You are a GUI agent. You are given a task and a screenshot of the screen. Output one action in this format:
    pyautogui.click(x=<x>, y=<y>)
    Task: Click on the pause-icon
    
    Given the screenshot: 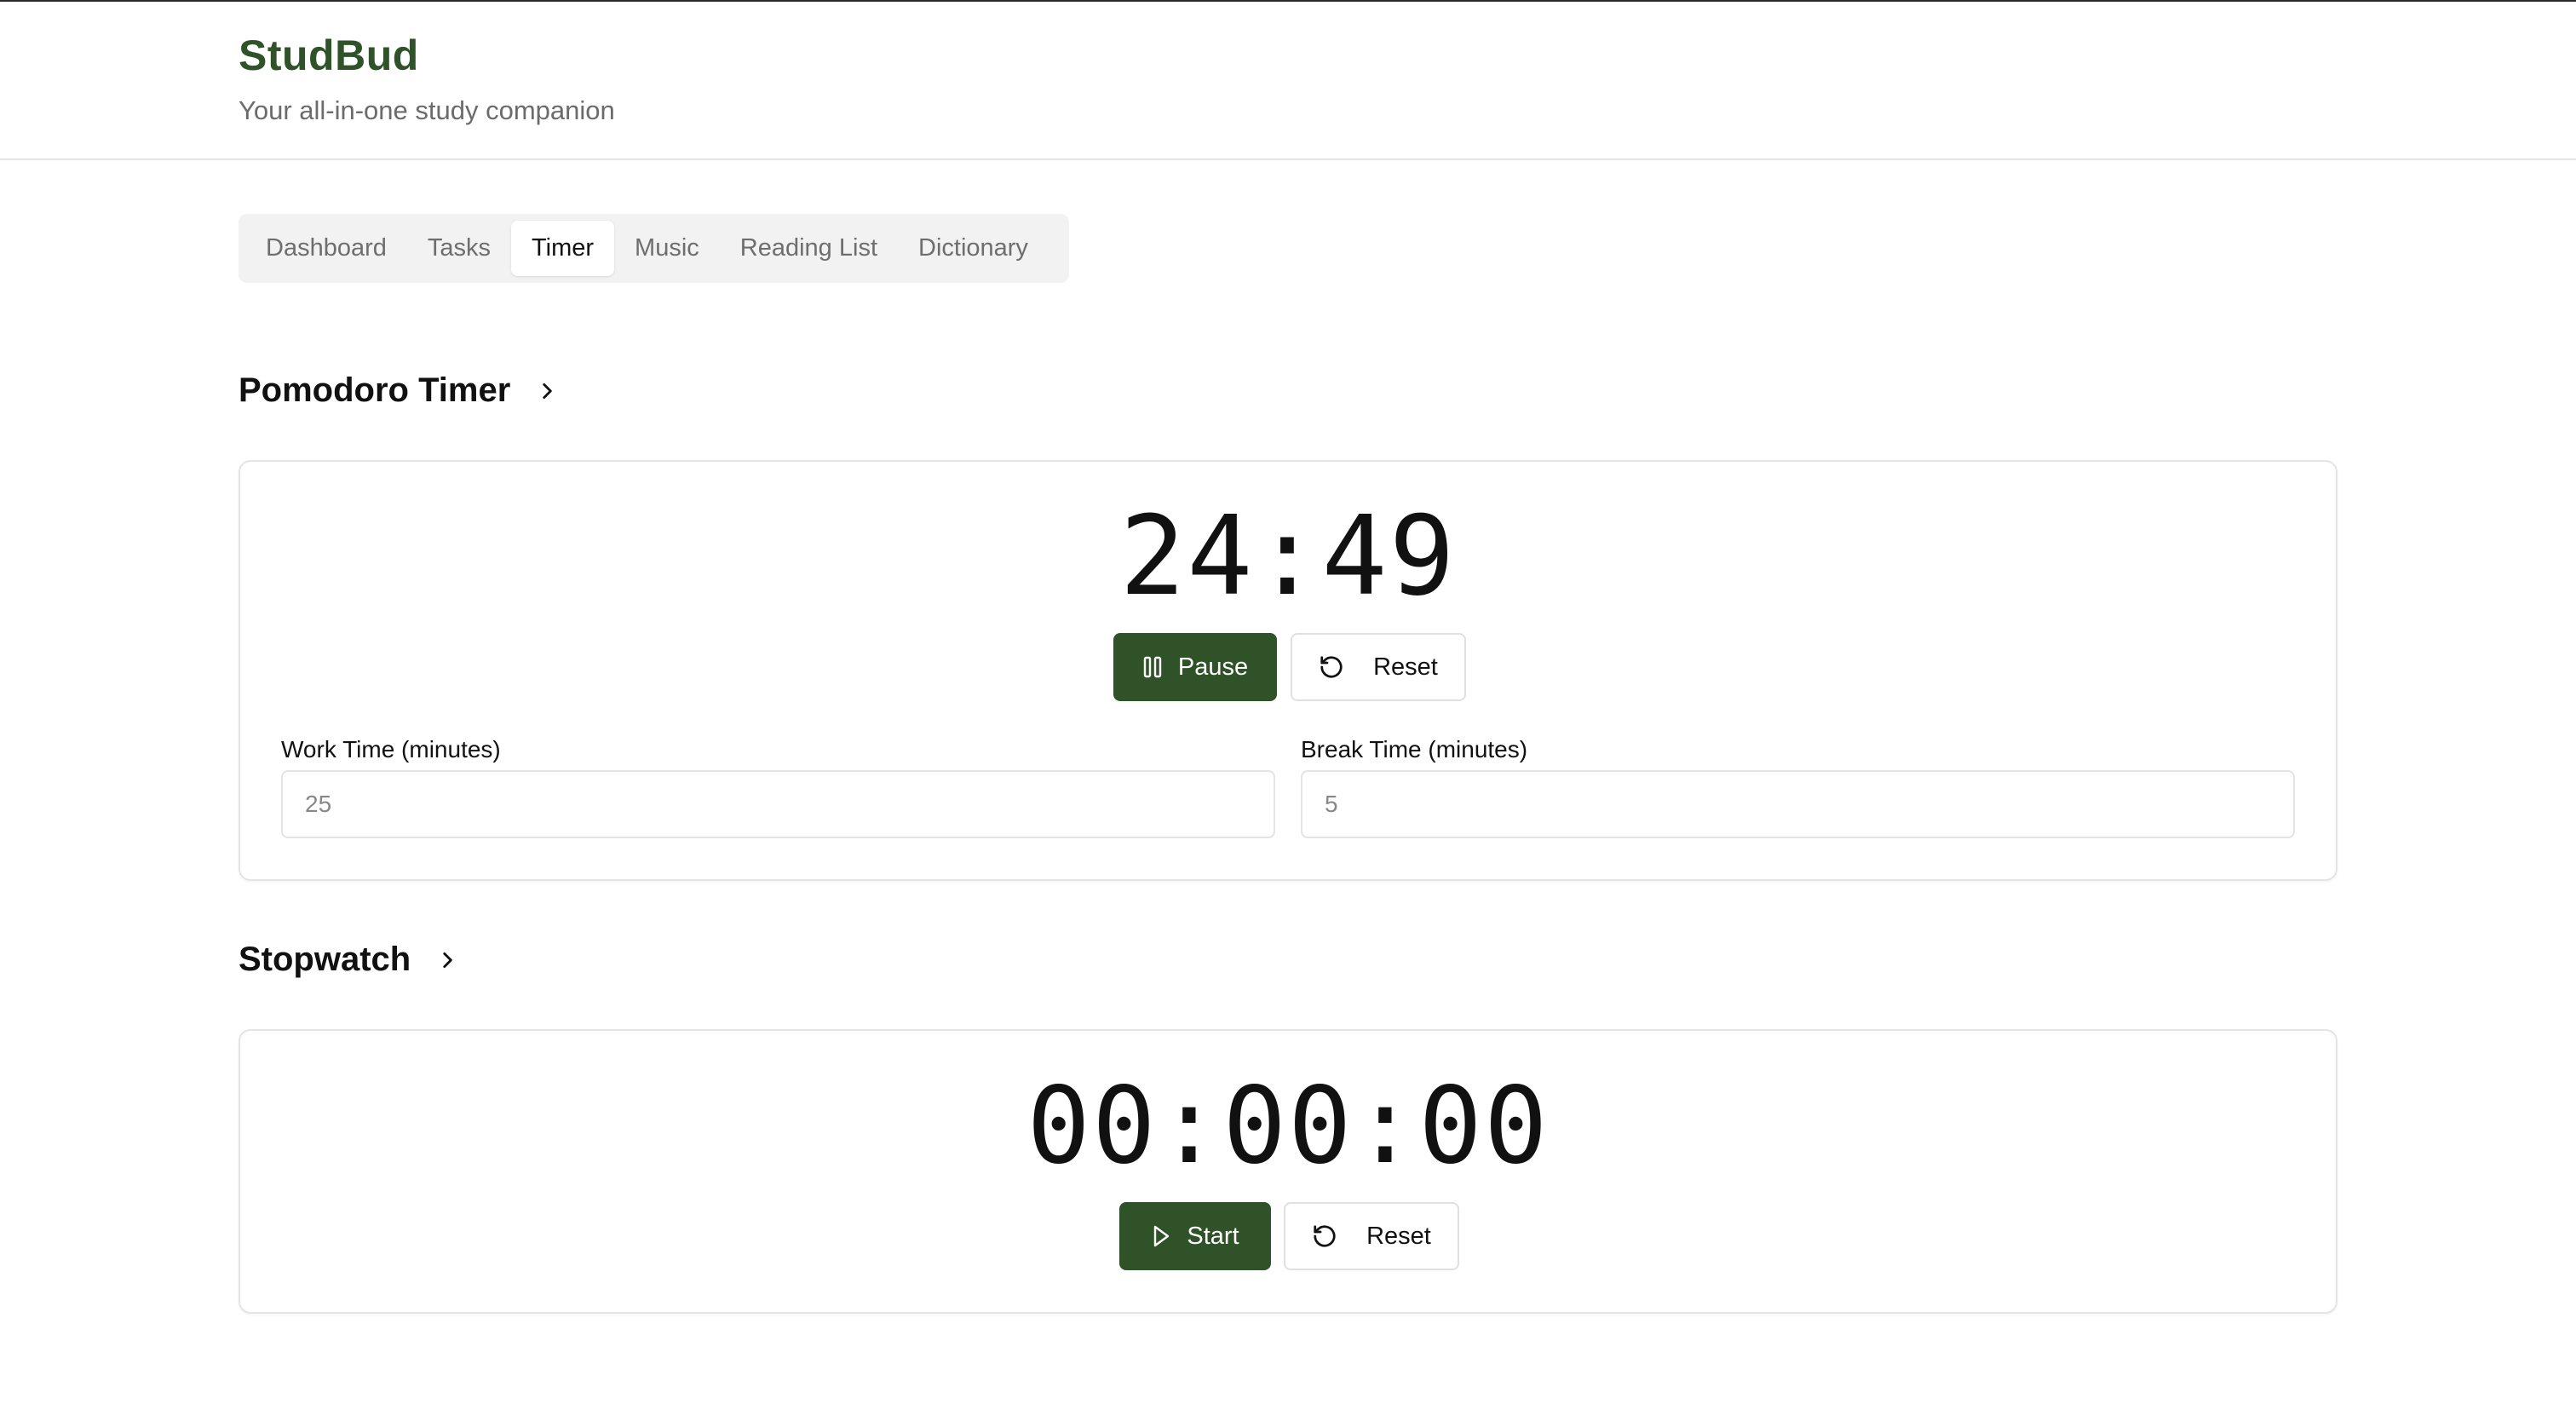 What is the action you would take?
    pyautogui.click(x=1152, y=667)
    